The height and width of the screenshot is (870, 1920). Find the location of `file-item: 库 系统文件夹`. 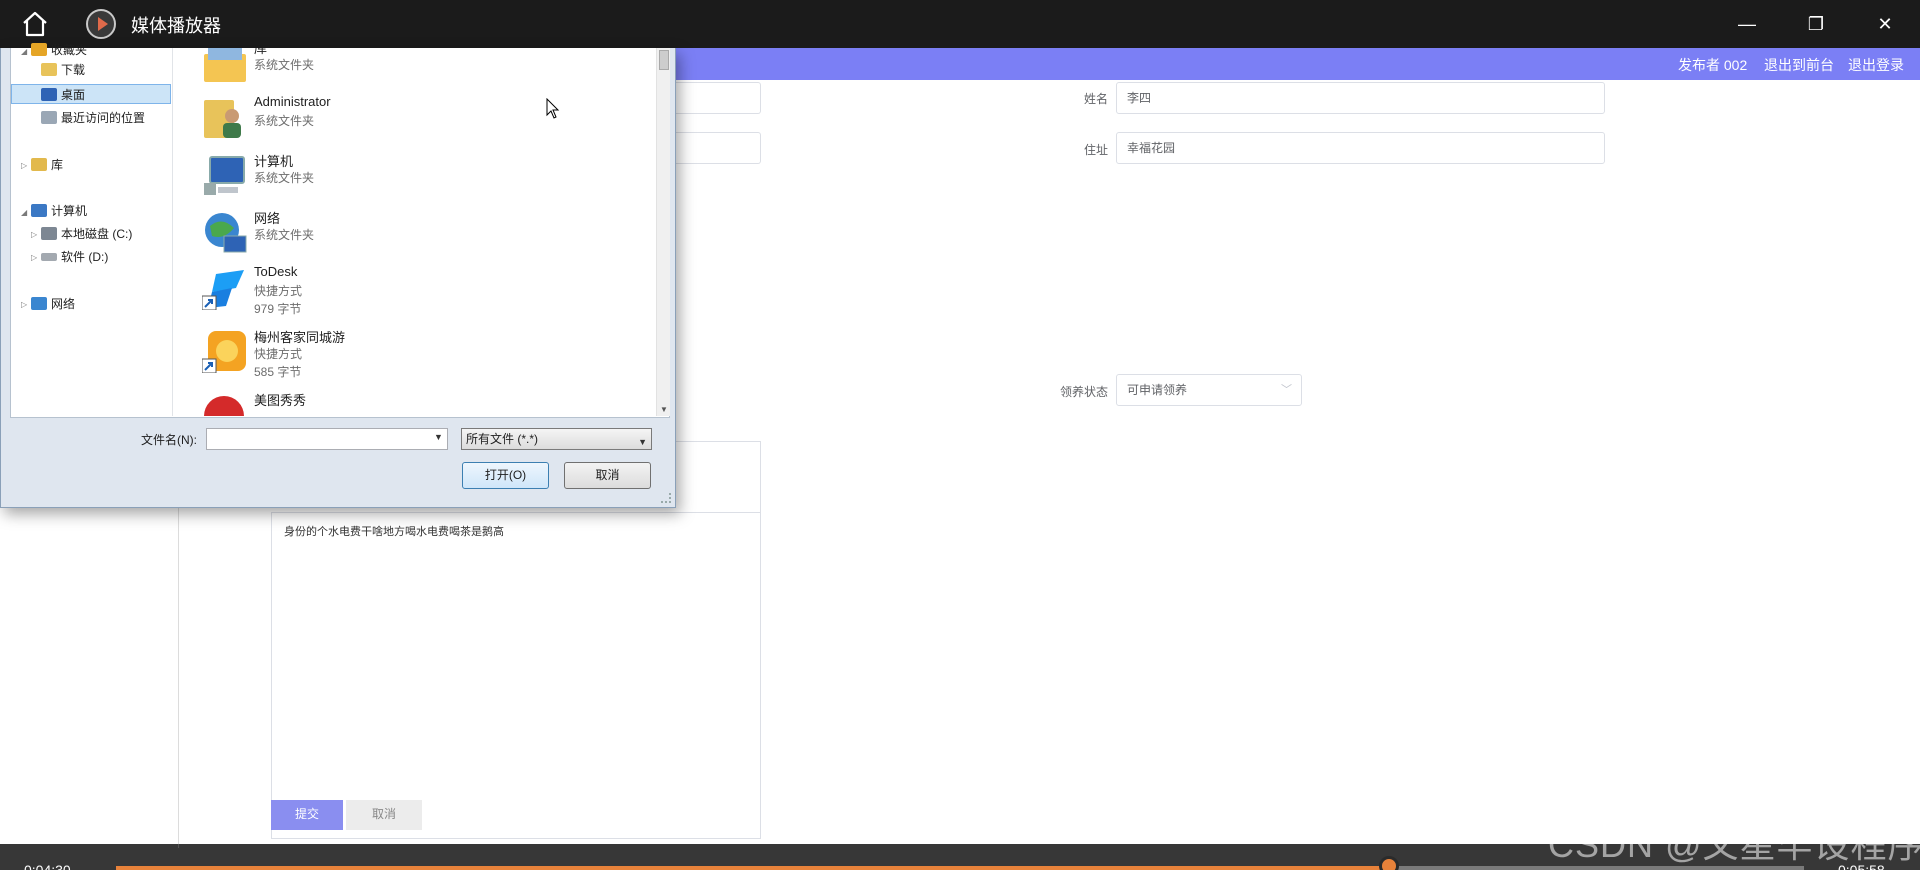

file-item: 库 系统文件夹 is located at coordinates (404, 69).